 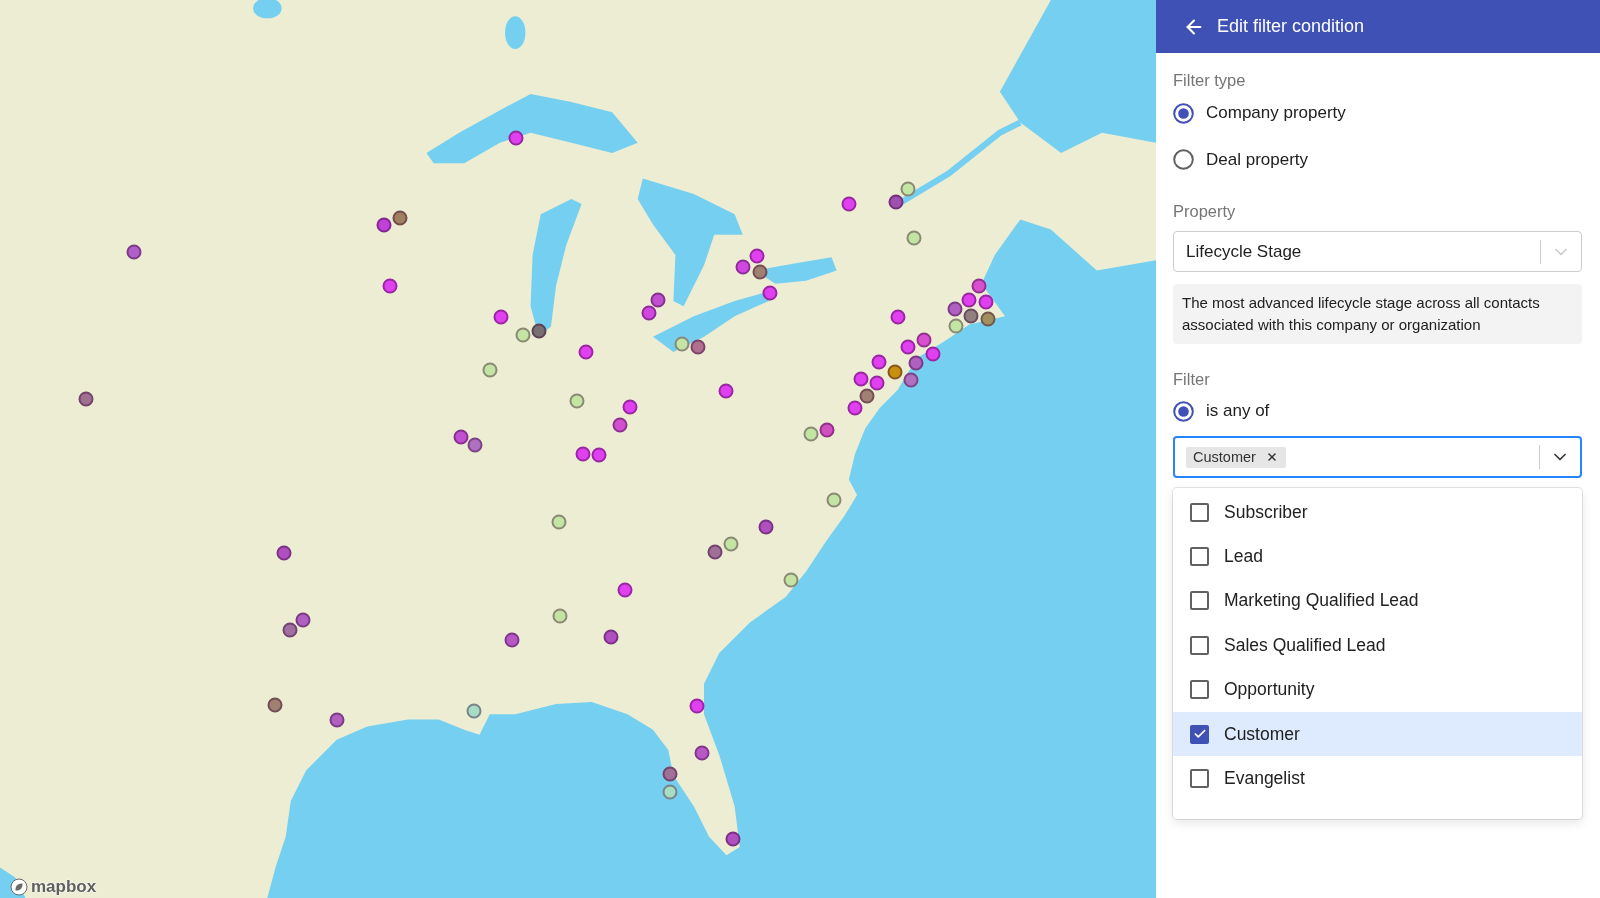 What do you see at coordinates (1377, 645) in the screenshot?
I see `menu-option: Sales Qualified Lead` at bounding box center [1377, 645].